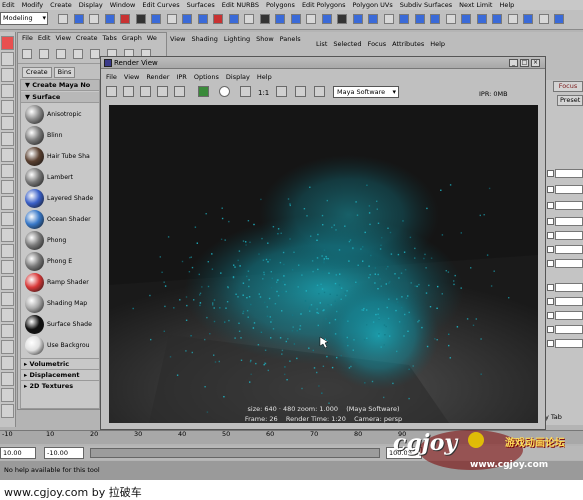  I want to click on material-use-backgrou: Use Backgrou, so click(62, 345).